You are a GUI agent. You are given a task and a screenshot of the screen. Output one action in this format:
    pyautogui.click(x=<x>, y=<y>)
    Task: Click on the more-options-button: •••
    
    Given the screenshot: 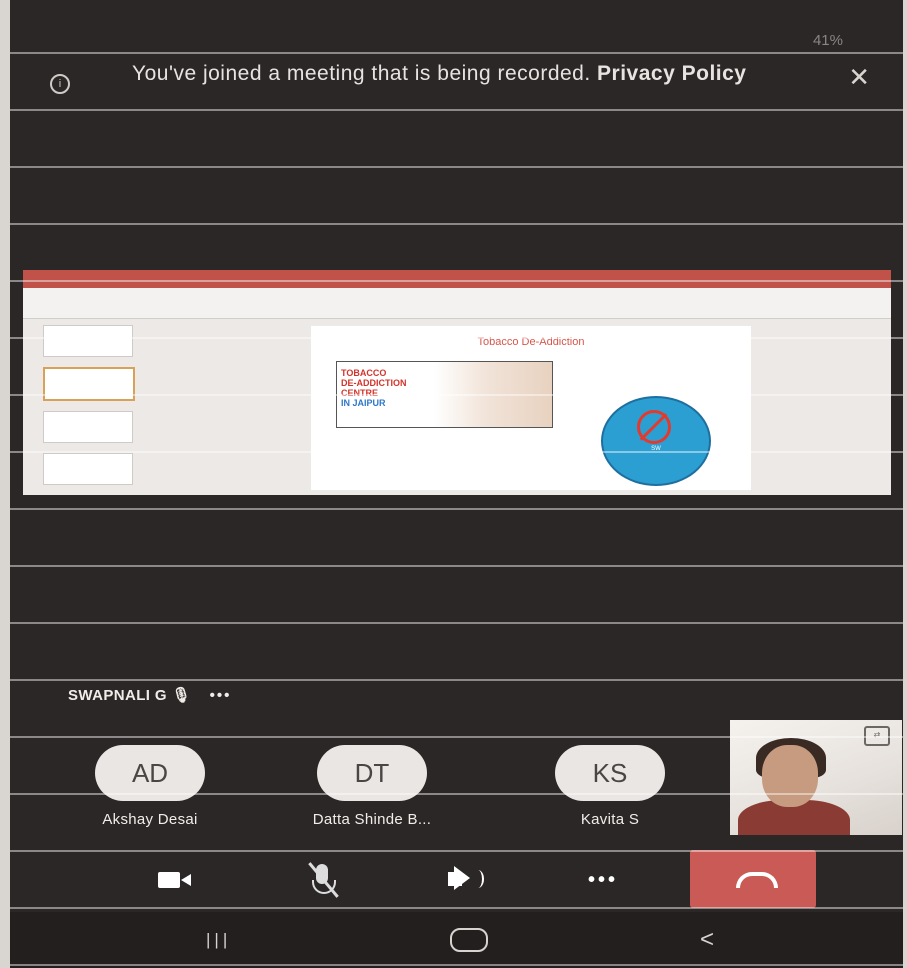 What is the action you would take?
    pyautogui.click(x=618, y=880)
    